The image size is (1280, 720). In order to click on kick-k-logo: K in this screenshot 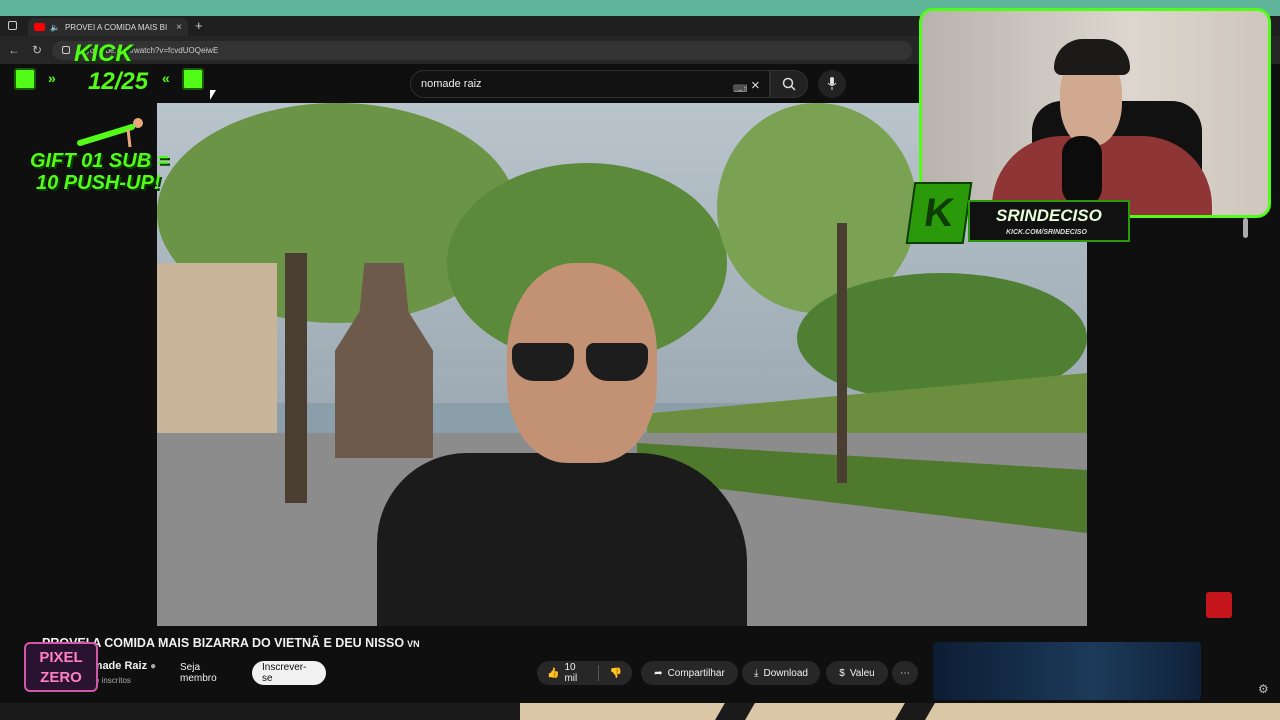, I will do `click(939, 213)`.